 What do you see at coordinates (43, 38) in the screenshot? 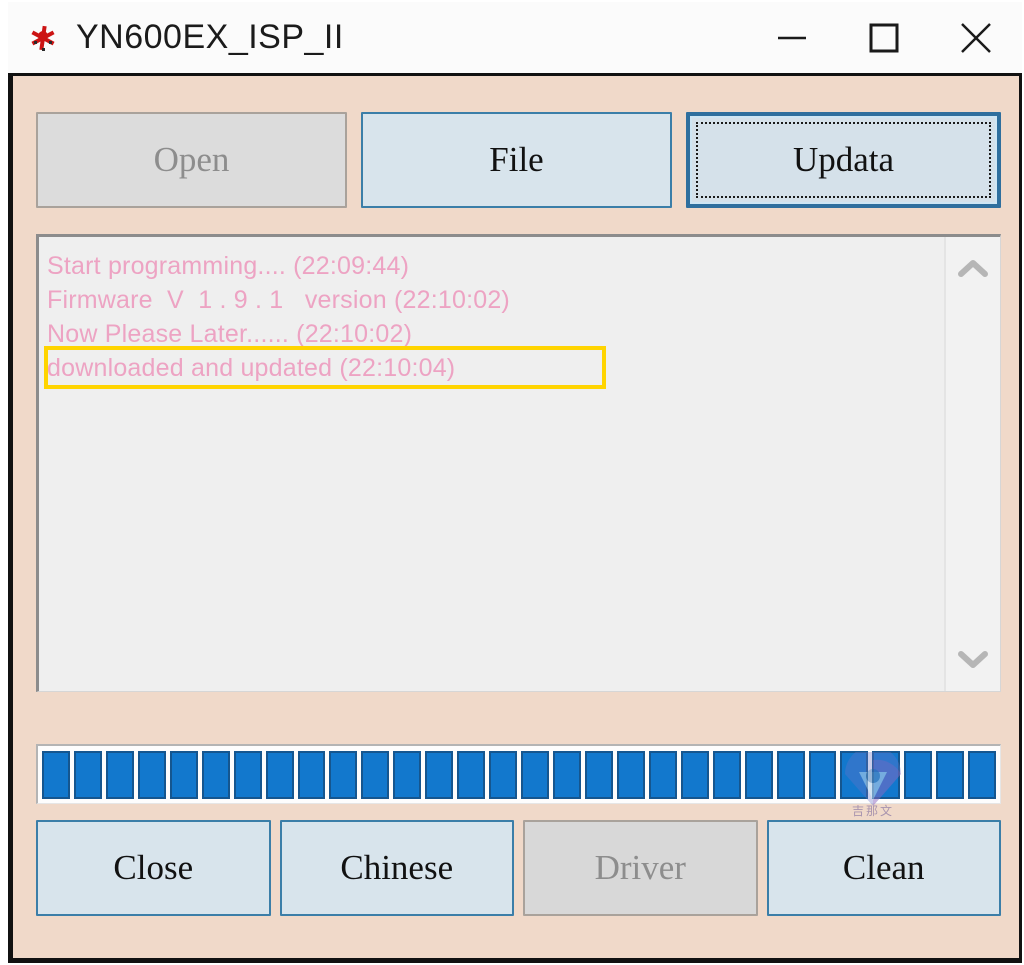
I see `red-asterisk-icon` at bounding box center [43, 38].